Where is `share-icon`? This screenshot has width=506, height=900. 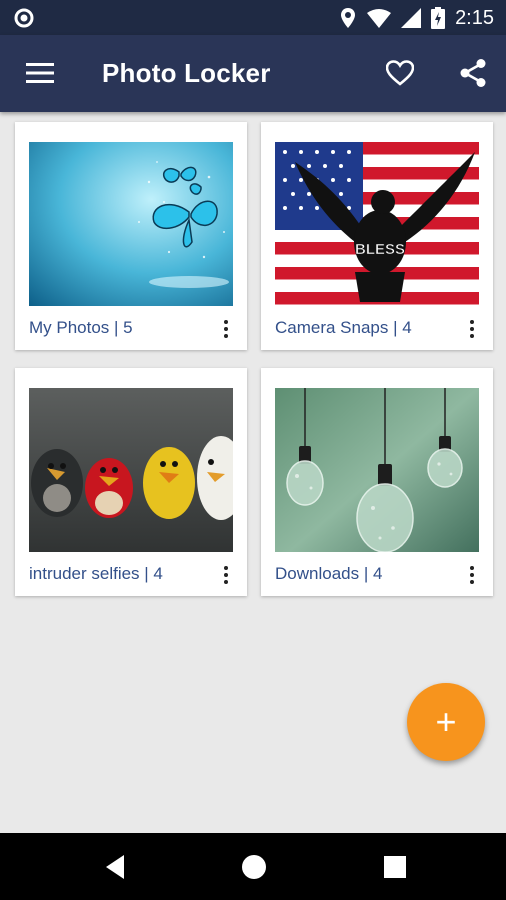
share-icon is located at coordinates (473, 73).